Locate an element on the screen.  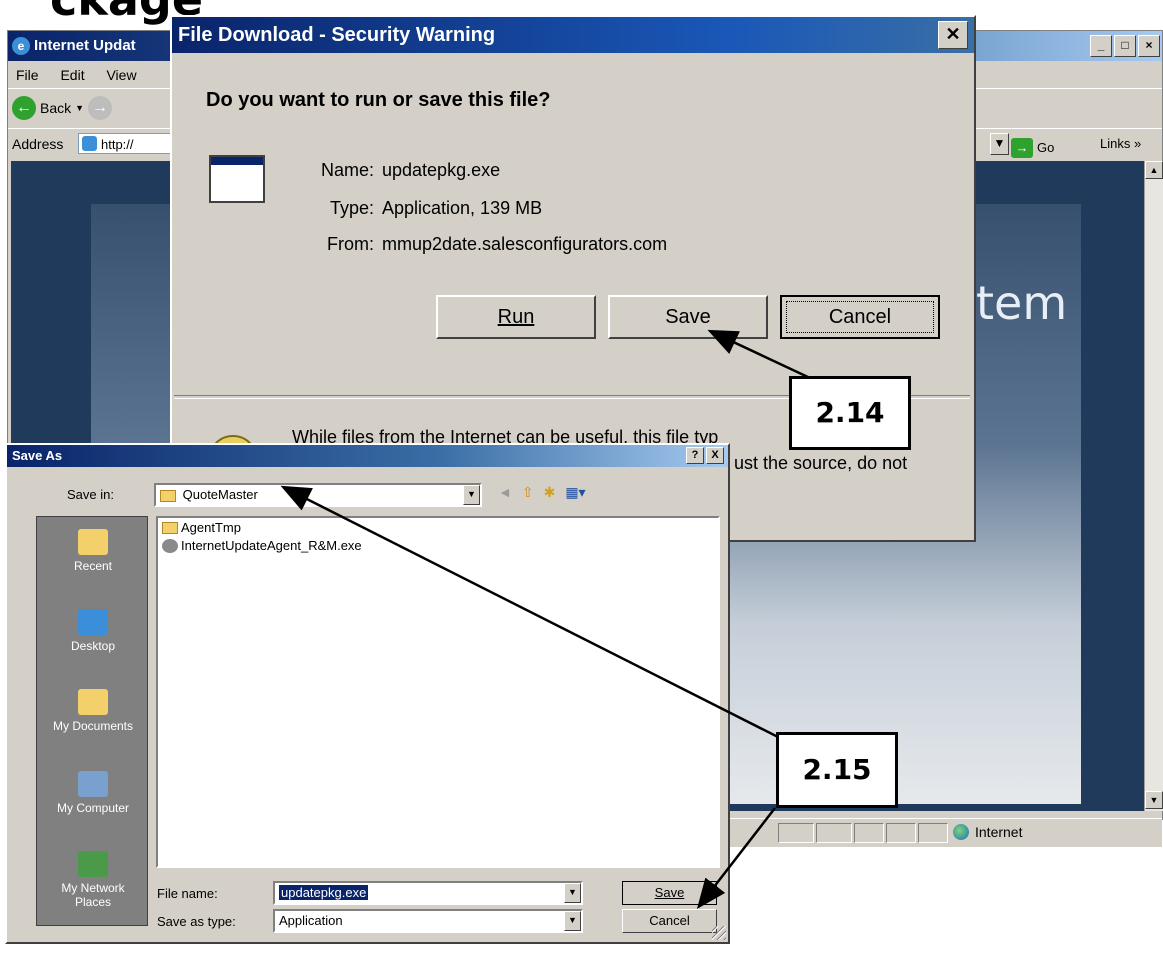
address-input: http:// is located at coordinates (128, 143).